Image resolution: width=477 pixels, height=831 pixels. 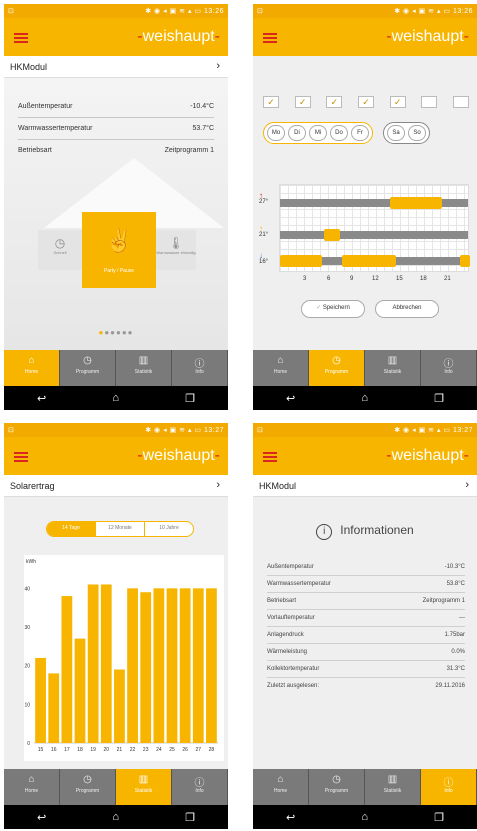 I want to click on tab-10-jahre: 10 Jahre, so click(x=169, y=529).